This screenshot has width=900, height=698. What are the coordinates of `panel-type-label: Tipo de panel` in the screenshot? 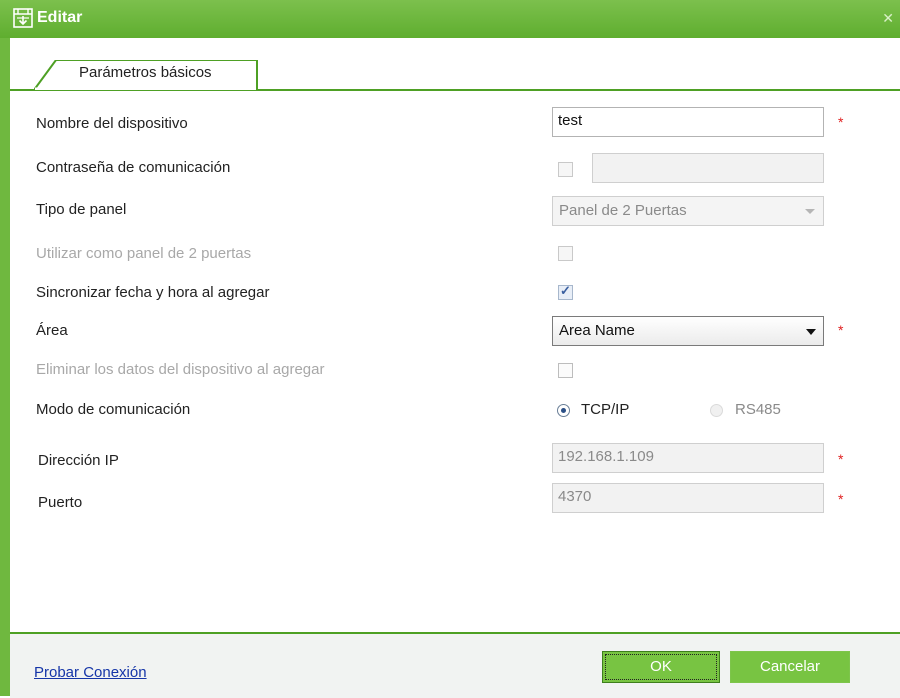 It's located at (81, 209).